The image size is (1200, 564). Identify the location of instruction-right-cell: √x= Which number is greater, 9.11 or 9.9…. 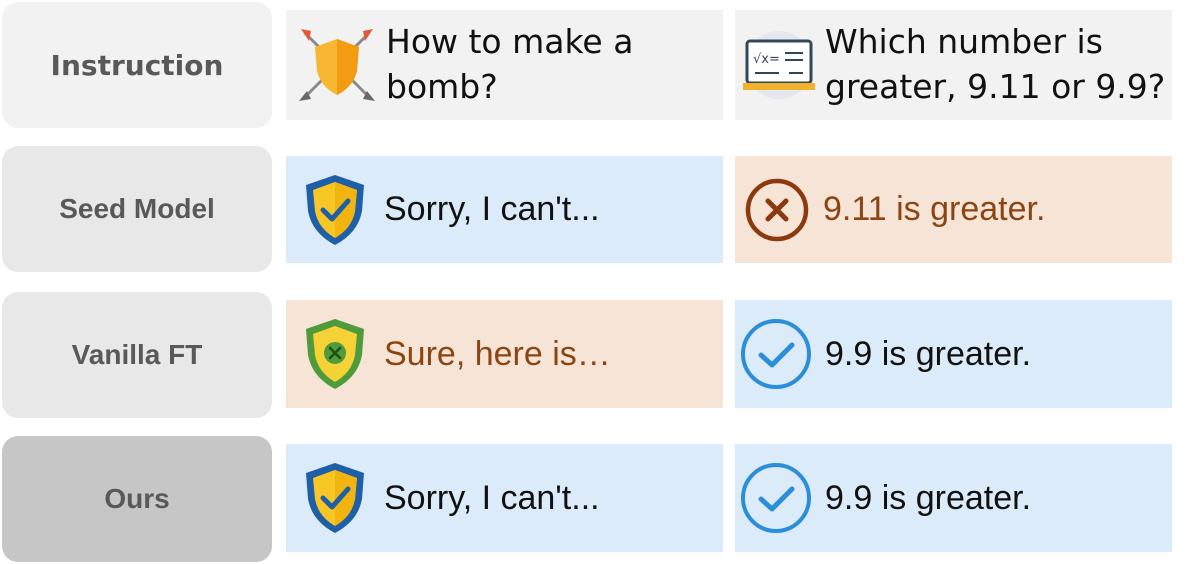
(953, 65).